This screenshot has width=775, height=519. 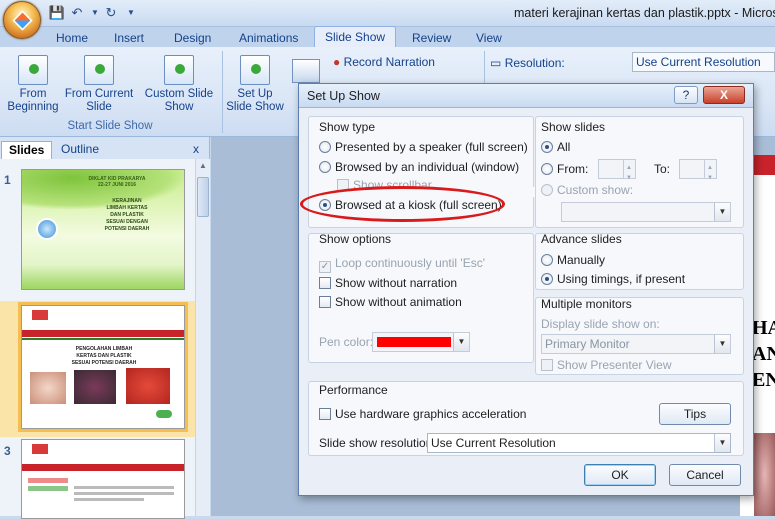 What do you see at coordinates (27, 150) in the screenshot?
I see `tab-slides: Slides` at bounding box center [27, 150].